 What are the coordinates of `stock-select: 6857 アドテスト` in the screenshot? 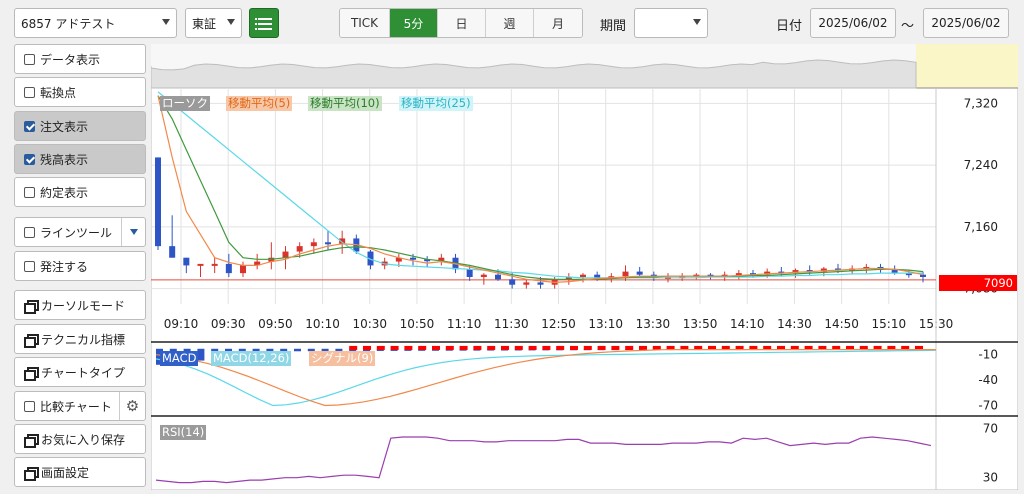 It's located at (95, 23).